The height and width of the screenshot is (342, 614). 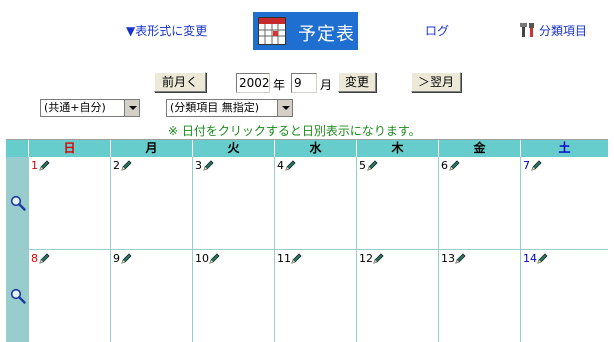 What do you see at coordinates (116, 165) in the screenshot?
I see `day-number-link: 2` at bounding box center [116, 165].